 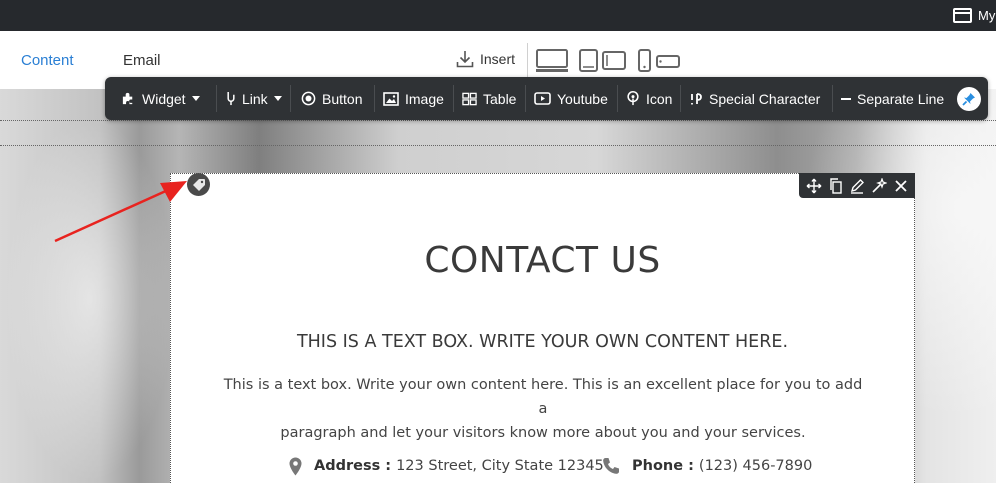 I want to click on close-icon, so click(x=901, y=186).